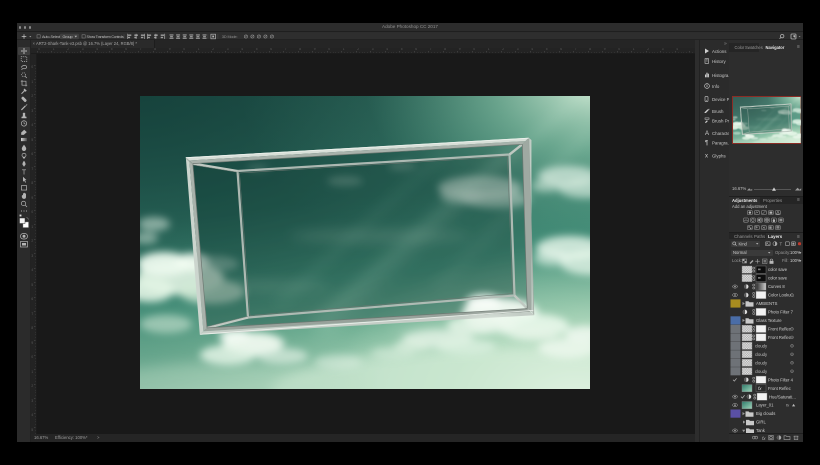 This screenshot has height=465, width=820. I want to click on svg-text: Big clouds, so click(765, 413).